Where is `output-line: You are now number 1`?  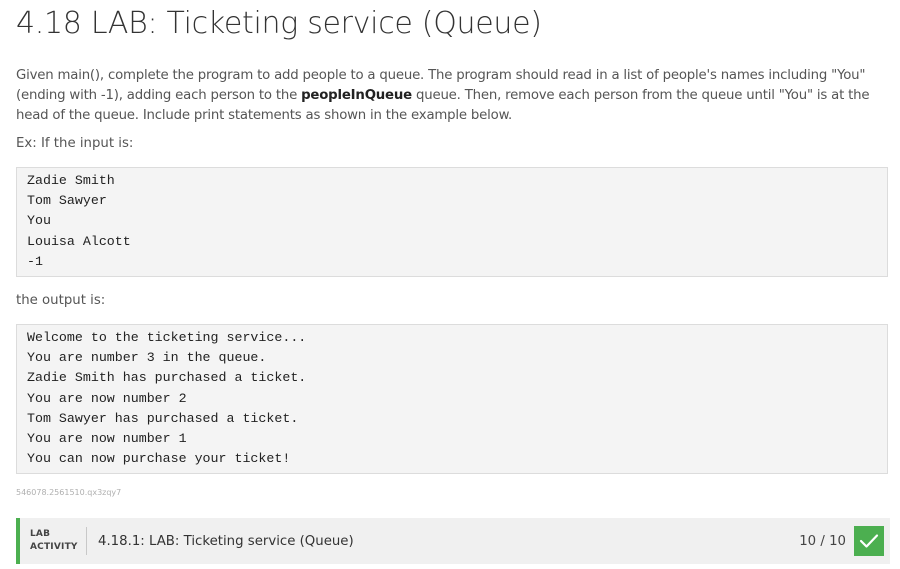
output-line: You are now number 1 is located at coordinates (107, 439).